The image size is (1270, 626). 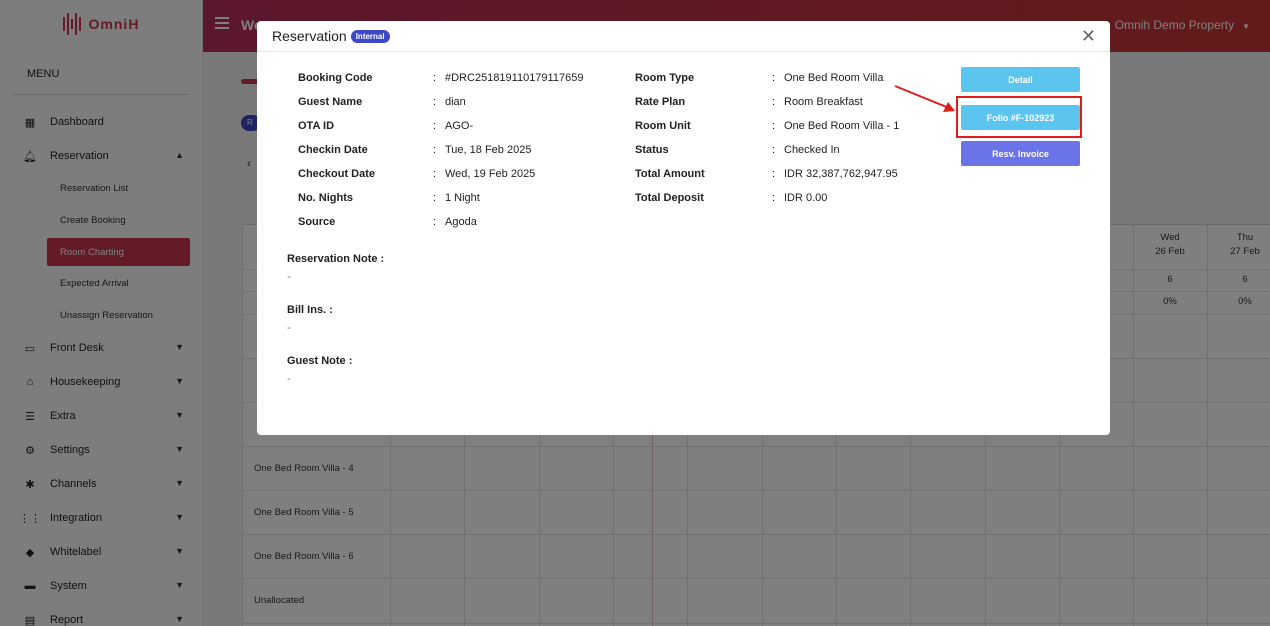 I want to click on field-no-nights: No. Nights : 1 Night, so click(x=463, y=199).